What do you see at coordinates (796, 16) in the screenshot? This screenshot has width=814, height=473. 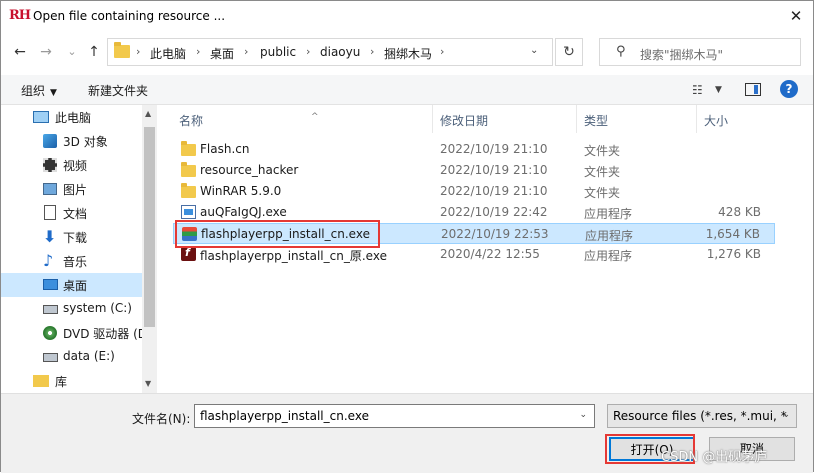 I see `close-button: ✕` at bounding box center [796, 16].